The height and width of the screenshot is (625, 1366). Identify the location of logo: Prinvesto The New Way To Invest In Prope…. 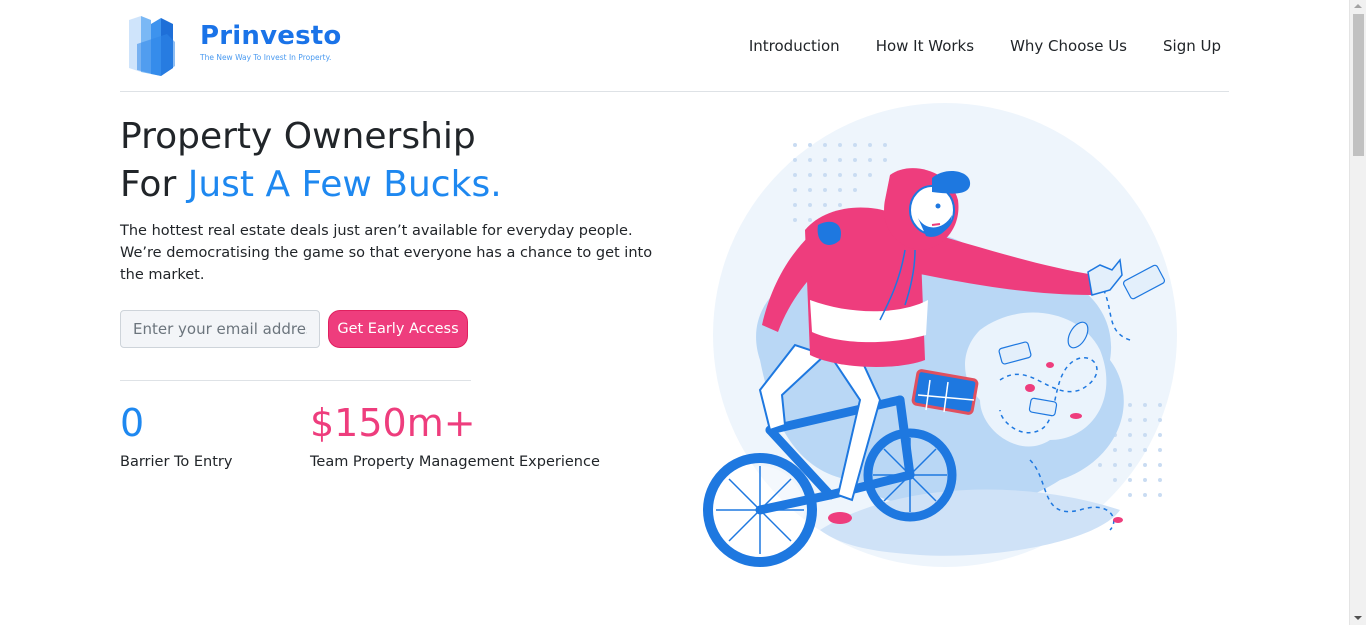
(234, 45).